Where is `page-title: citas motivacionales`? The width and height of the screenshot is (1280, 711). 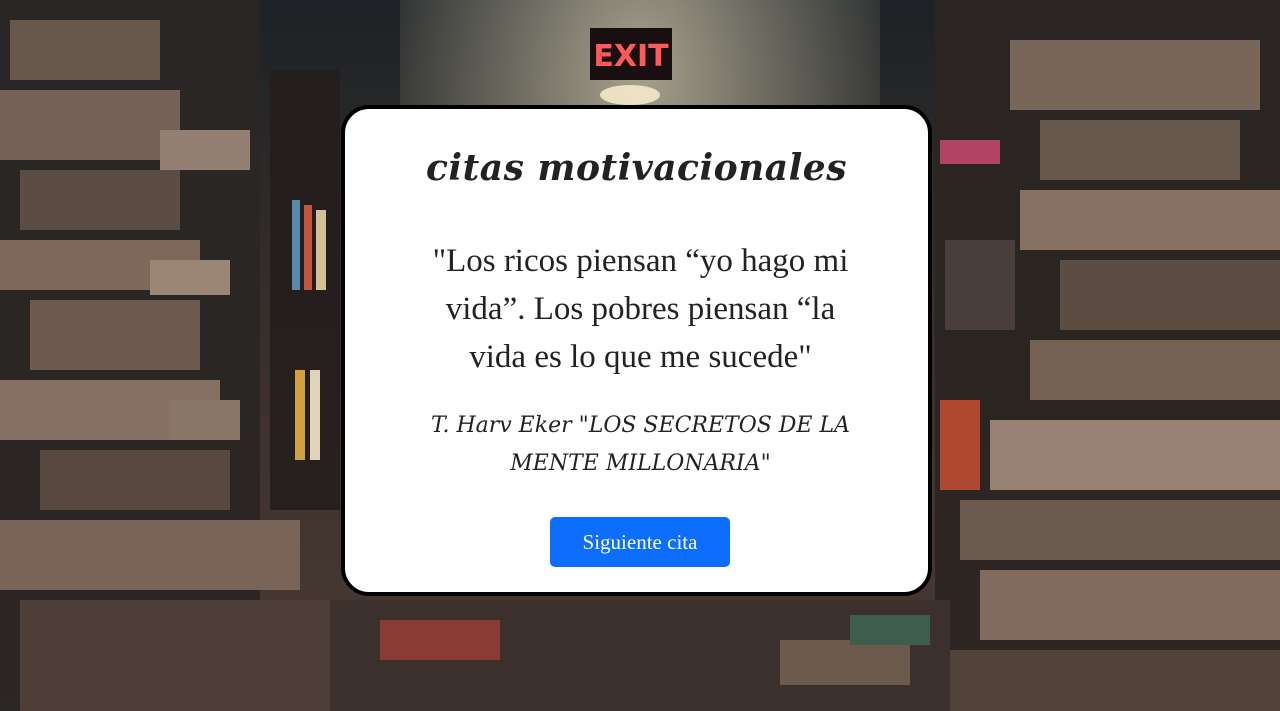
page-title: citas motivacionales is located at coordinates (636, 168).